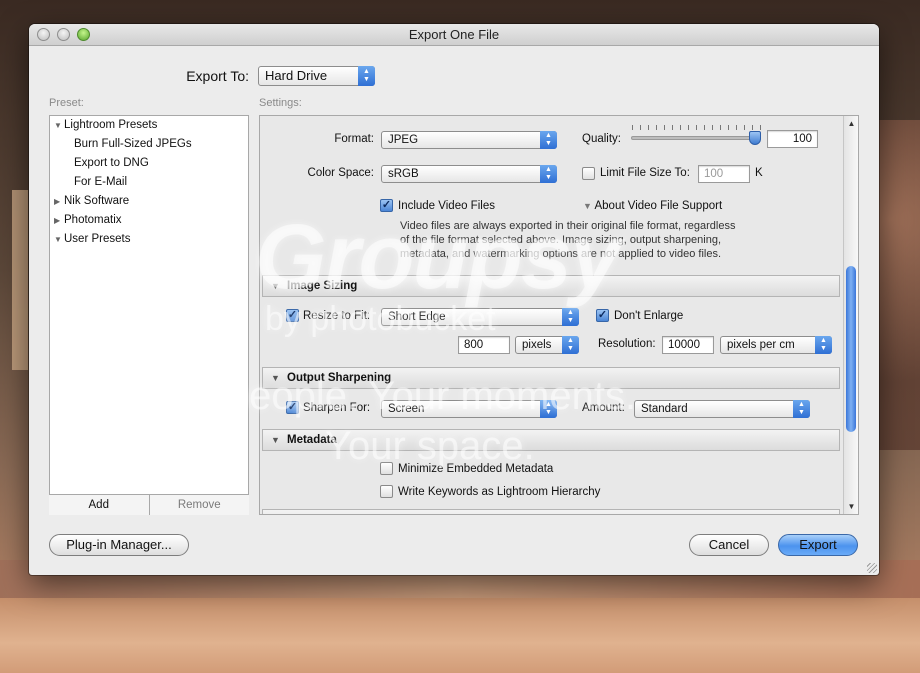 This screenshot has height=673, width=920. What do you see at coordinates (199, 505) in the screenshot?
I see `remove-preset-button: Remove` at bounding box center [199, 505].